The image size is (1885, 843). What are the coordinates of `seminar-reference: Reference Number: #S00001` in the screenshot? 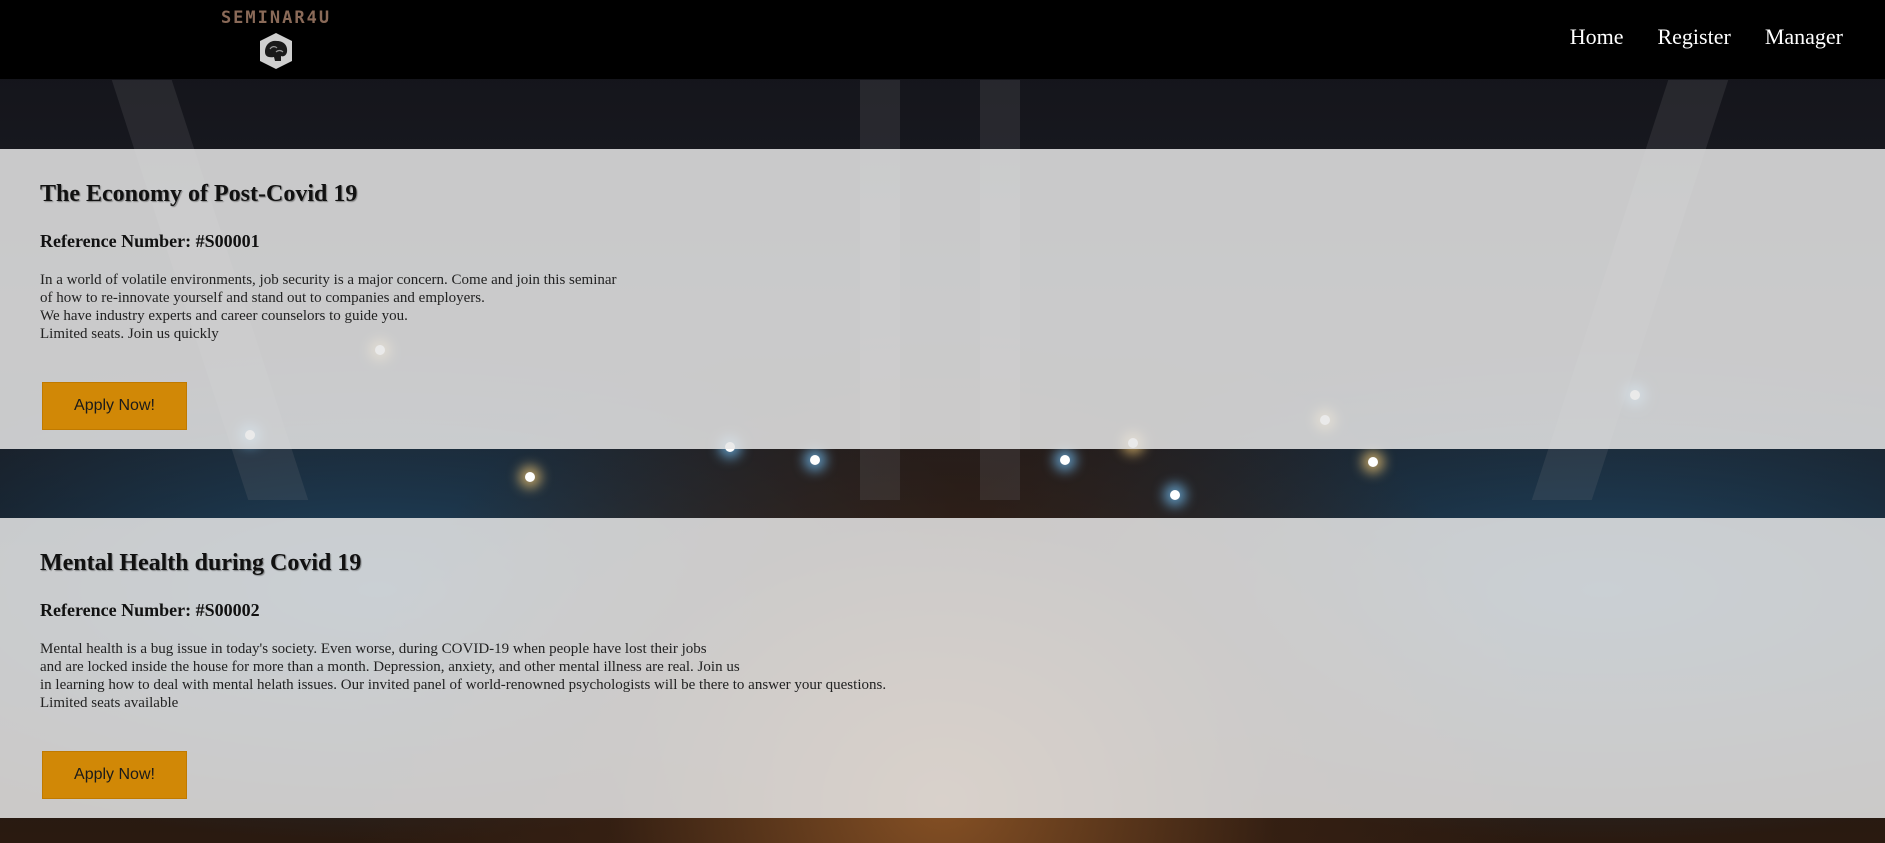 It's located at (150, 241).